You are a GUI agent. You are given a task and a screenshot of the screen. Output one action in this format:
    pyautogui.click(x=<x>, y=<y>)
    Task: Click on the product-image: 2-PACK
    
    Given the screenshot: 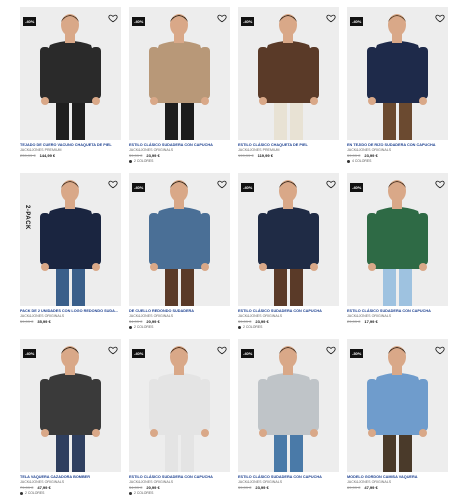 What is the action you would take?
    pyautogui.click(x=70, y=239)
    